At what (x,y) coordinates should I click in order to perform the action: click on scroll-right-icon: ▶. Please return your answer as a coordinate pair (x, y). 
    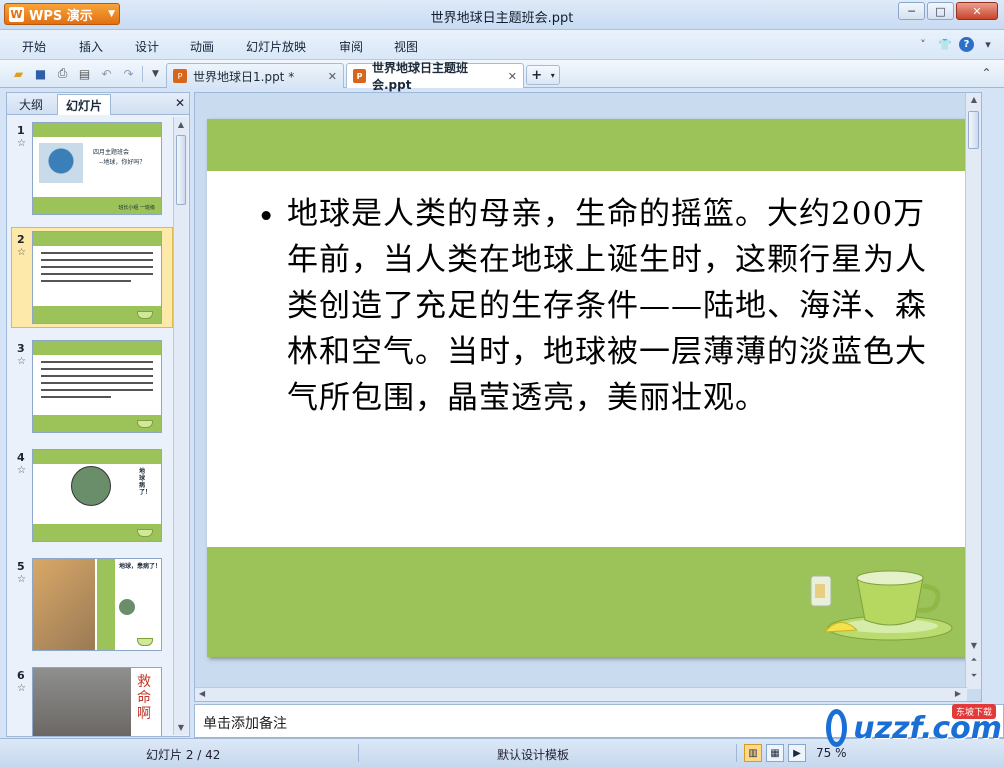
    Looking at the image, I should click on (958, 693).